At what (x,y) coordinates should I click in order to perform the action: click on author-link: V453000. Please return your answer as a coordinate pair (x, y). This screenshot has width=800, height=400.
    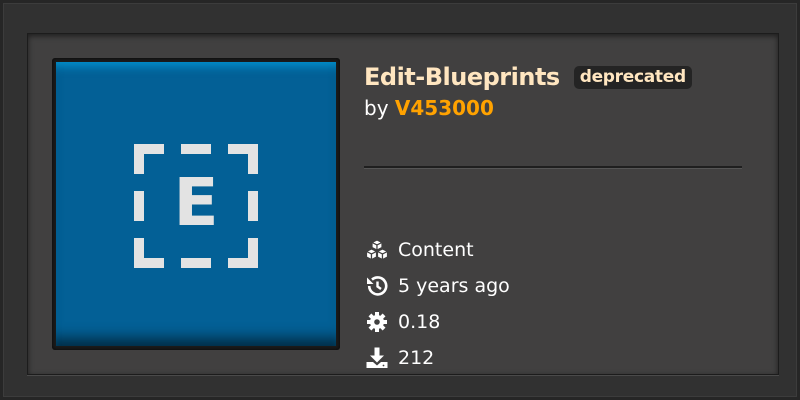
    Looking at the image, I should click on (444, 108).